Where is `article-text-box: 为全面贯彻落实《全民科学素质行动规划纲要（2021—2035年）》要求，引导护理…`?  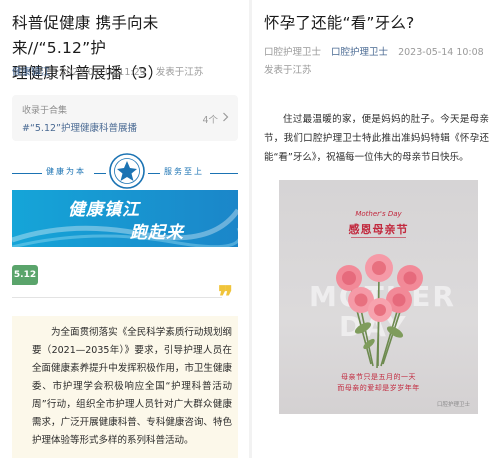
article-text-box: 为全面贯彻落实《全民科学素质行动规划纲要（2021—2035年）》要求，引导护理… is located at coordinates (125, 387).